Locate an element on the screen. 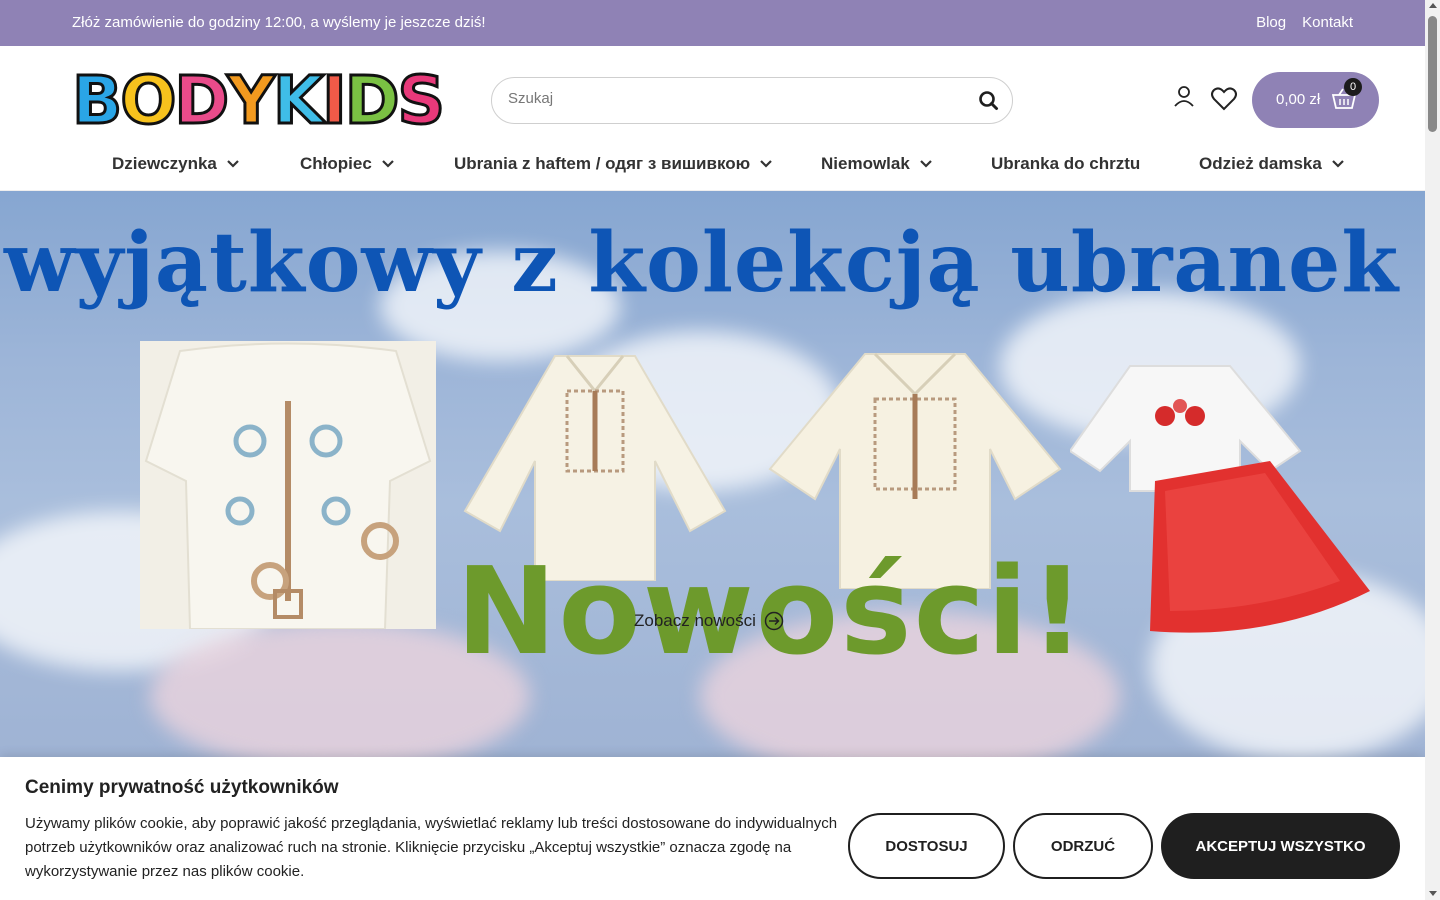  nav-item-label: Ubranka do chrztu is located at coordinates (1066, 163).